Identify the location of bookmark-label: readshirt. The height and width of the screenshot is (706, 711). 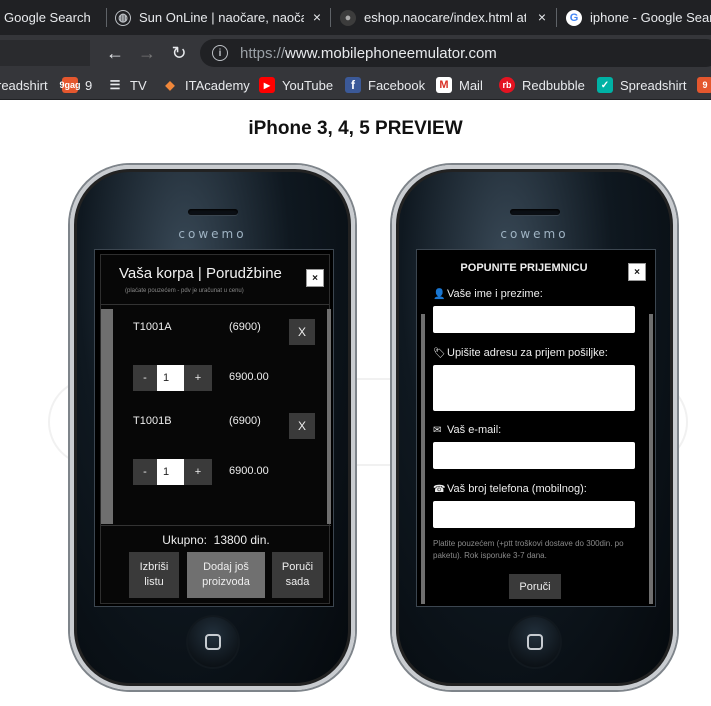
(24, 85).